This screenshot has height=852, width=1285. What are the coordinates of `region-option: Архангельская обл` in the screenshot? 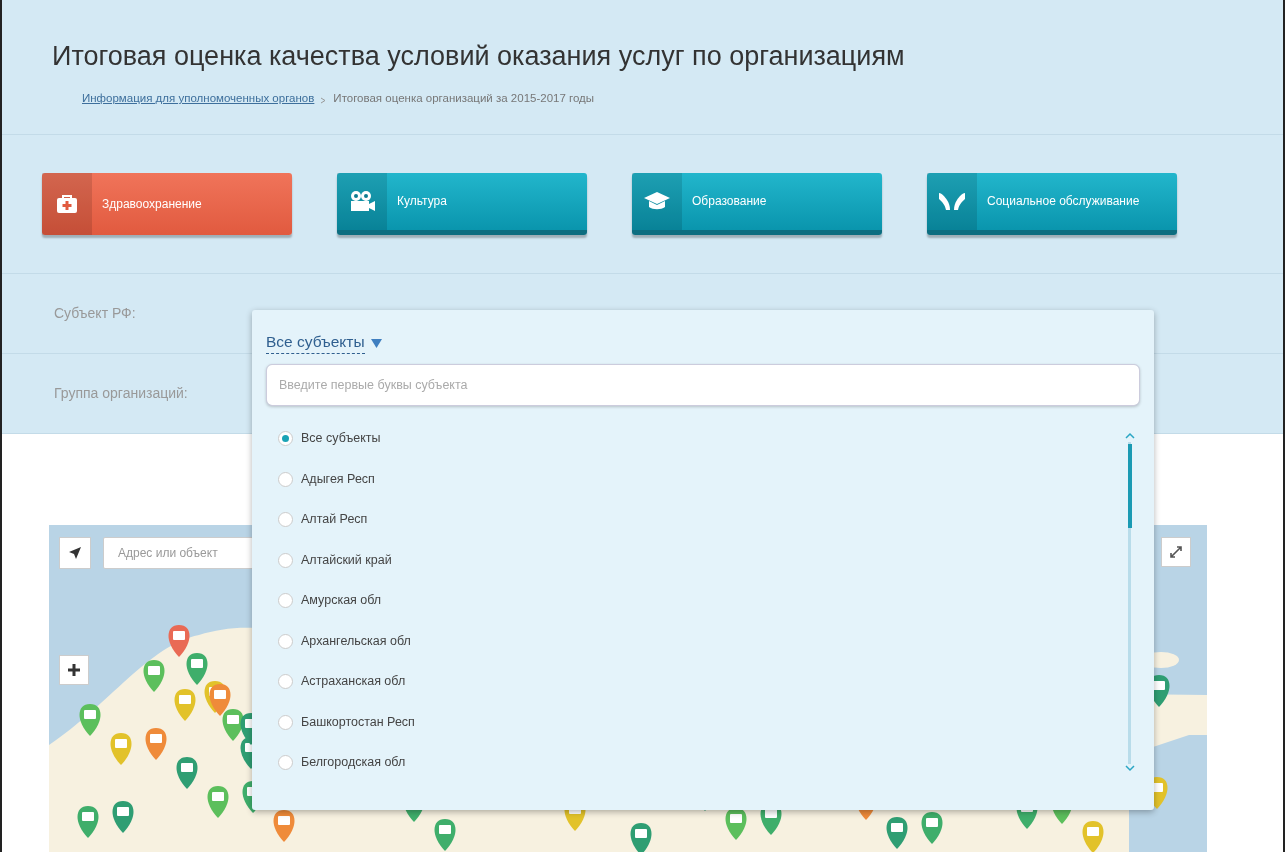 It's located at (696, 641).